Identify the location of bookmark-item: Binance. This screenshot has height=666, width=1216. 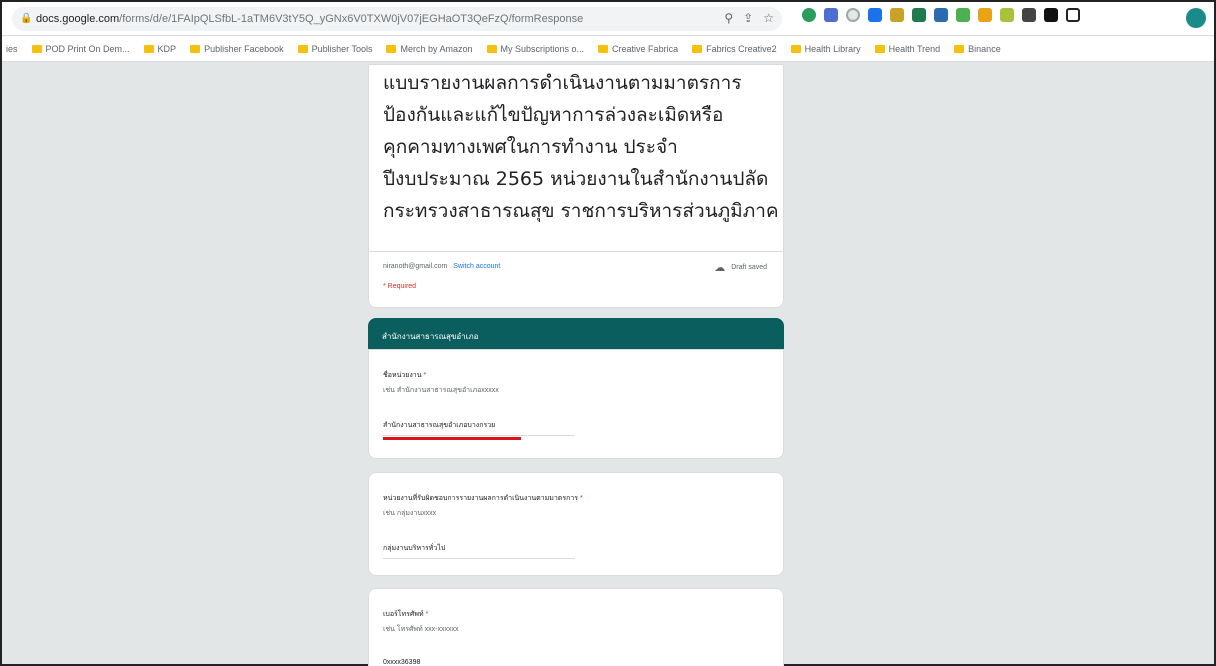
(977, 49).